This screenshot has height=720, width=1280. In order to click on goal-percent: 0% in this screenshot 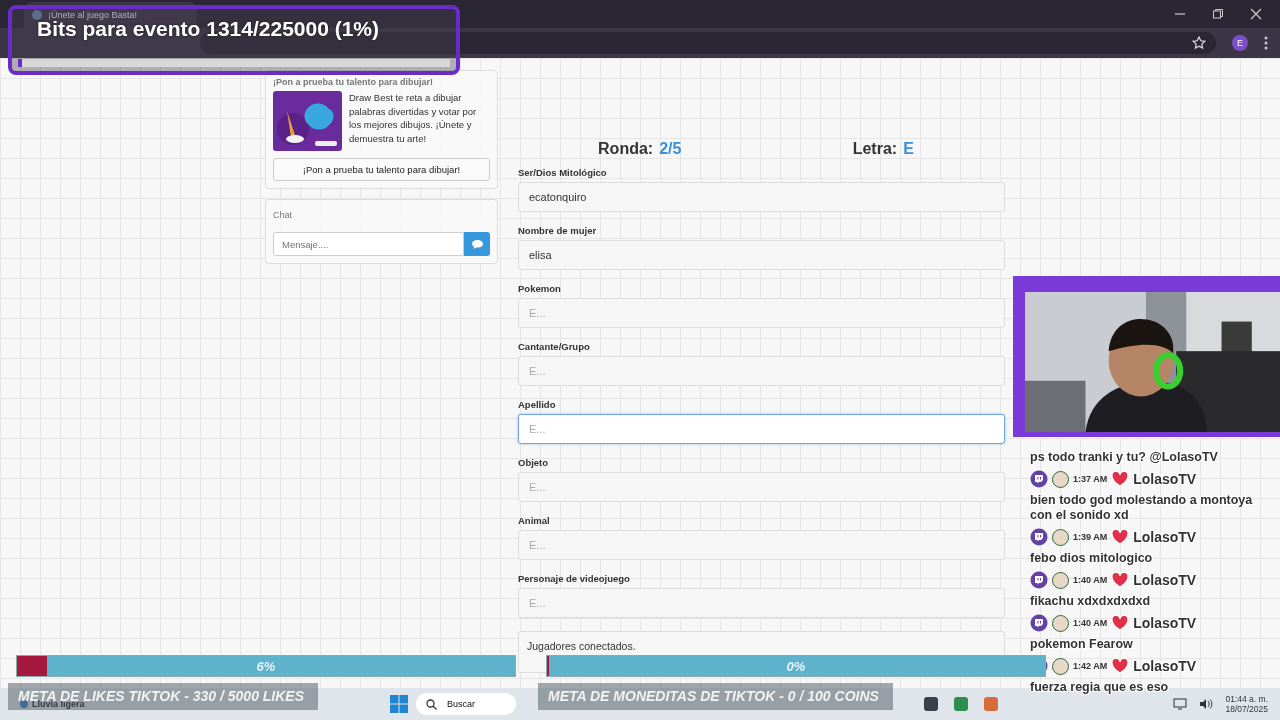, I will do `click(796, 666)`.